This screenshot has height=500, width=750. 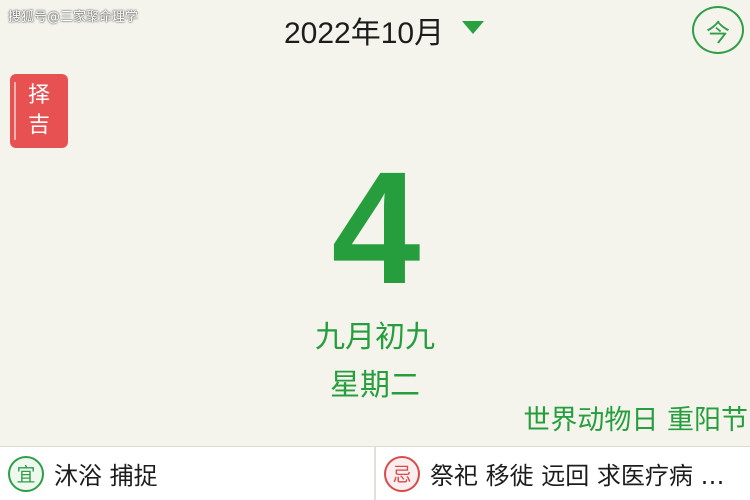 I want to click on yi-section: 宜 沐浴 捕捉, so click(x=187, y=473).